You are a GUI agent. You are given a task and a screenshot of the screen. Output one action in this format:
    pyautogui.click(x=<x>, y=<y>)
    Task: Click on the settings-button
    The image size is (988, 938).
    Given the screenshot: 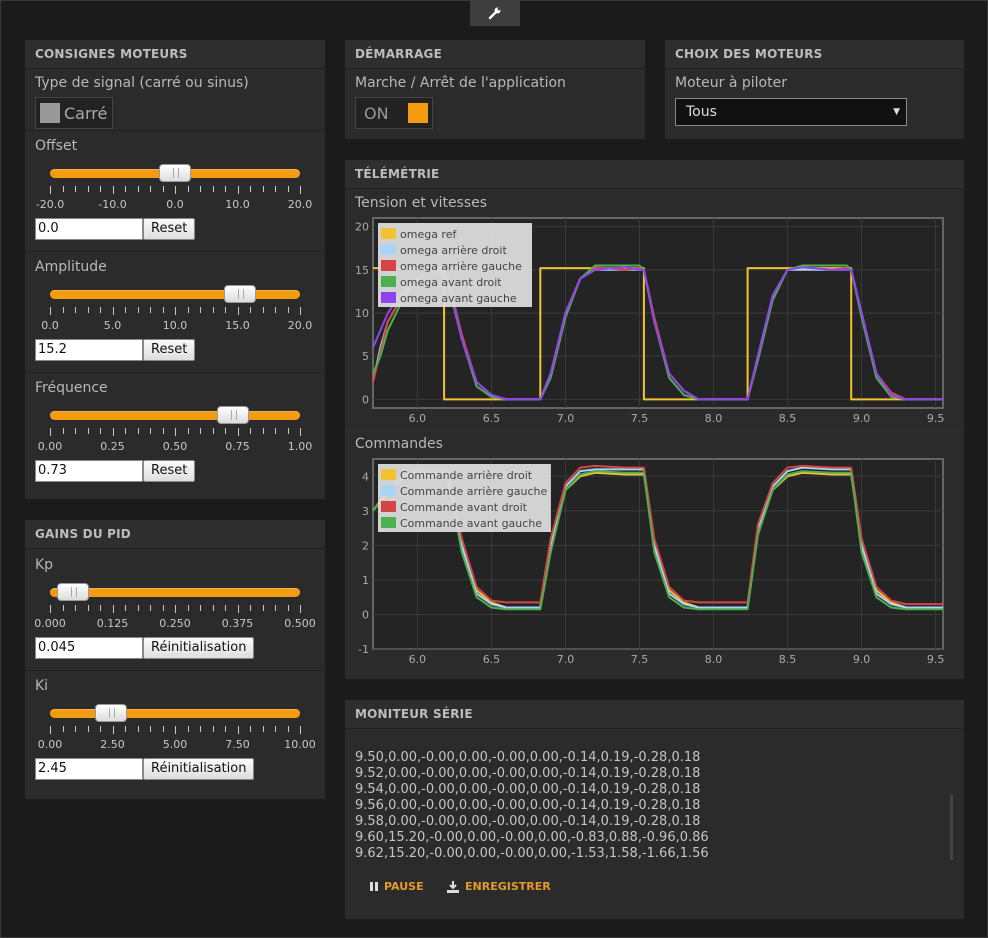 What is the action you would take?
    pyautogui.click(x=495, y=13)
    